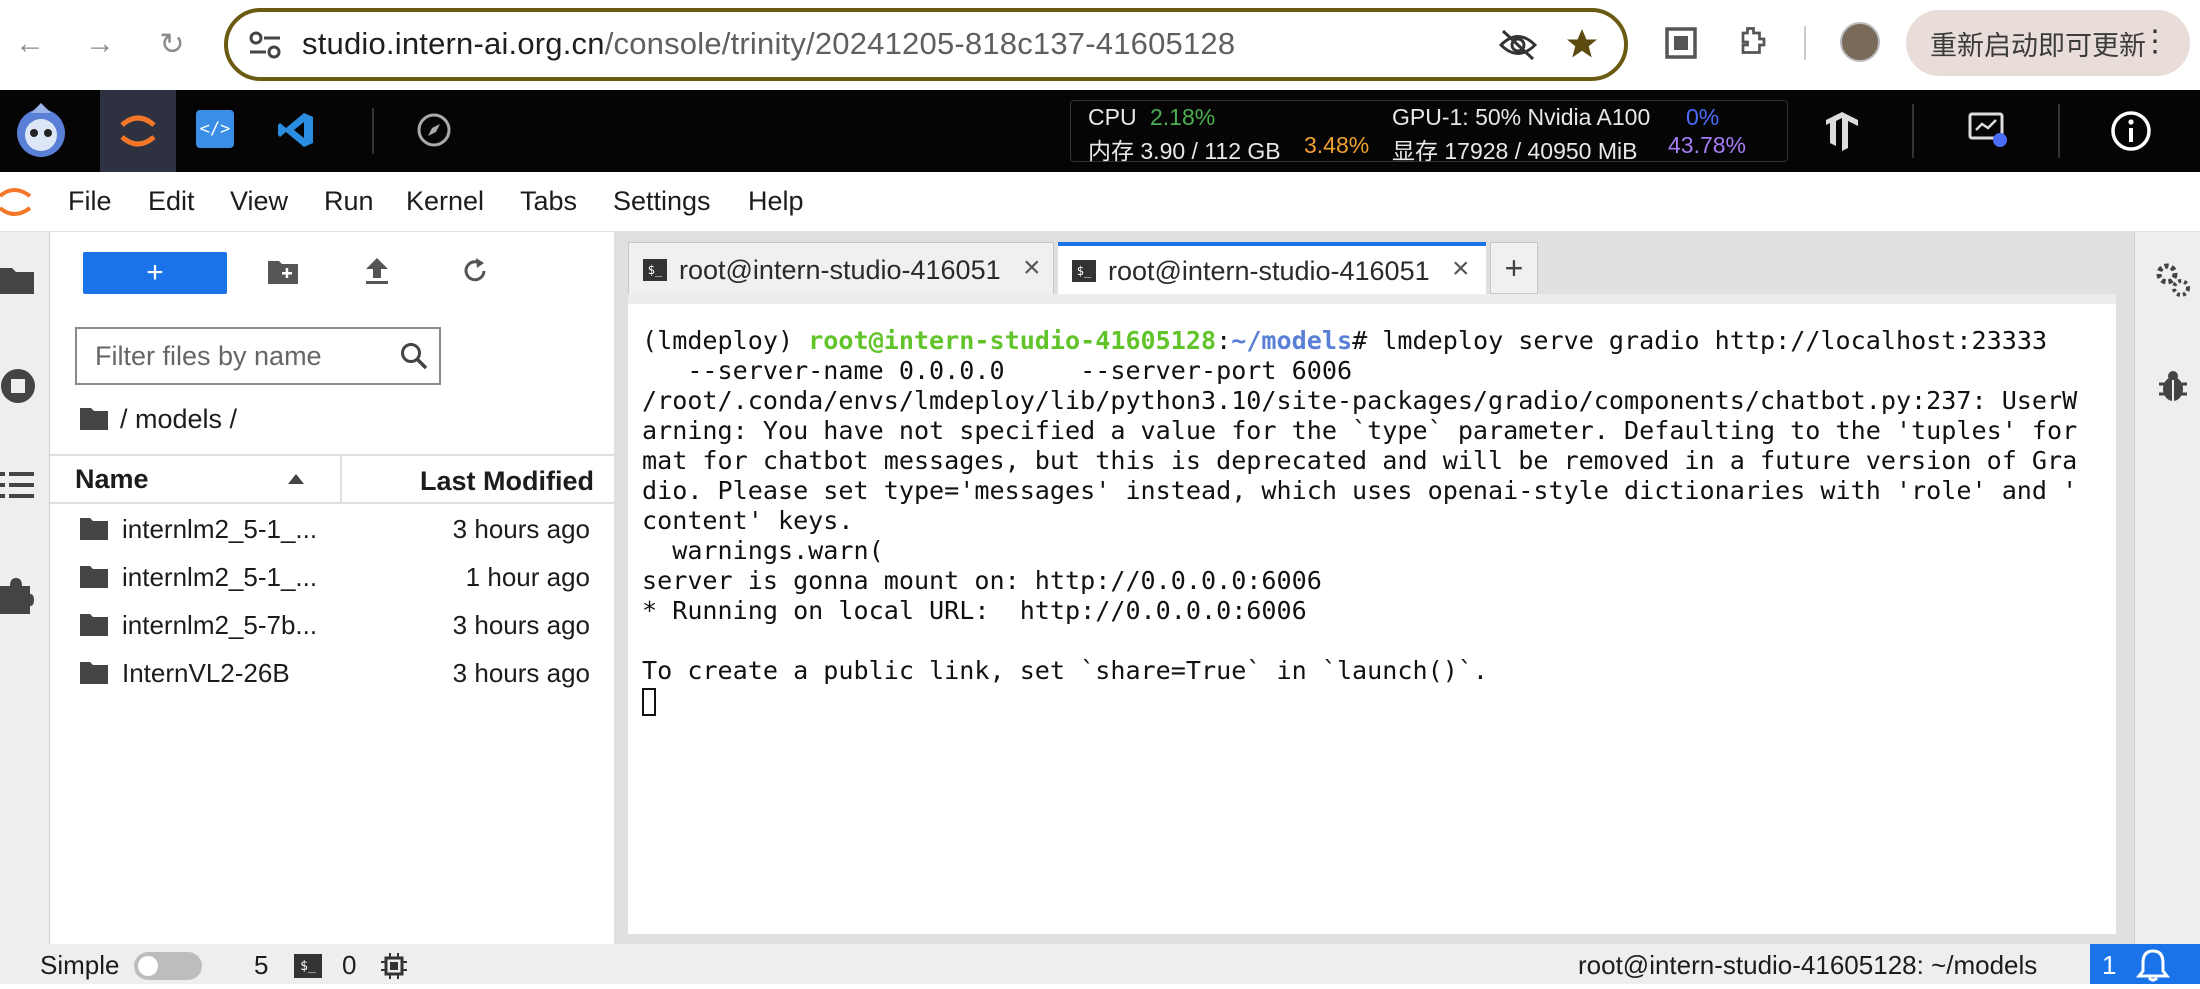 Image resolution: width=2200 pixels, height=989 pixels. I want to click on monitor-icon, so click(1988, 131).